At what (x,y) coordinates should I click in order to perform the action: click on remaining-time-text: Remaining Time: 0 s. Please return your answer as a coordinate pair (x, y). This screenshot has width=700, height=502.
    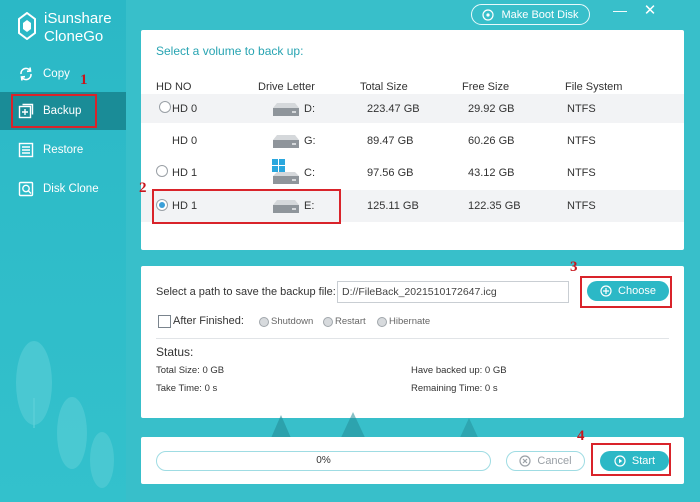
    Looking at the image, I should click on (454, 388).